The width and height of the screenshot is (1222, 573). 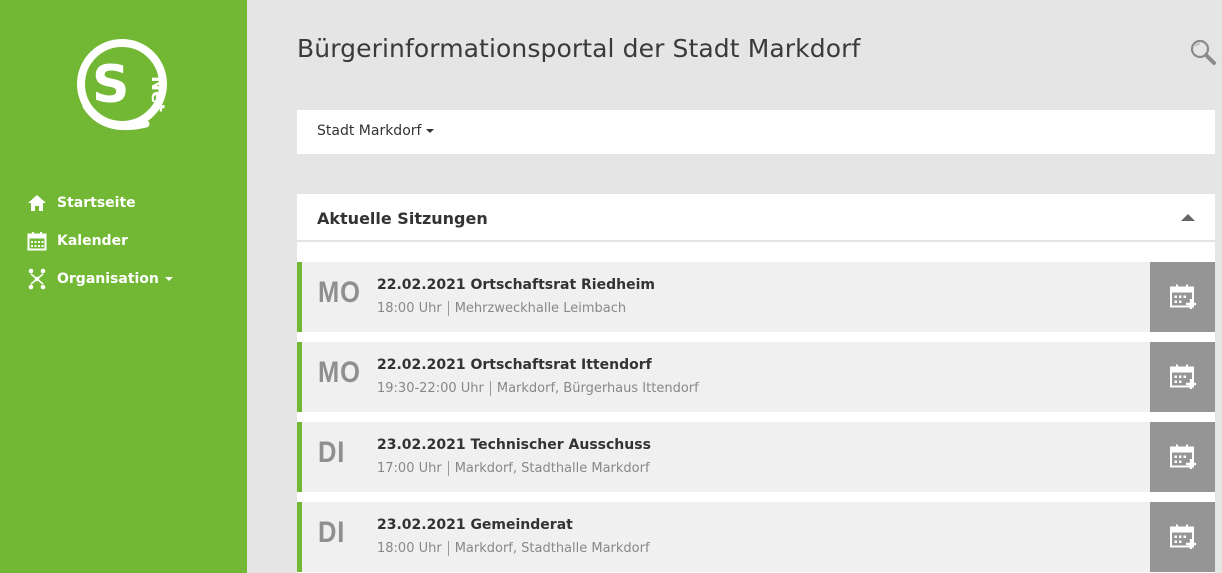 What do you see at coordinates (756, 132) in the screenshot?
I see `organisation-selector-bar: Stadt Markdorf` at bounding box center [756, 132].